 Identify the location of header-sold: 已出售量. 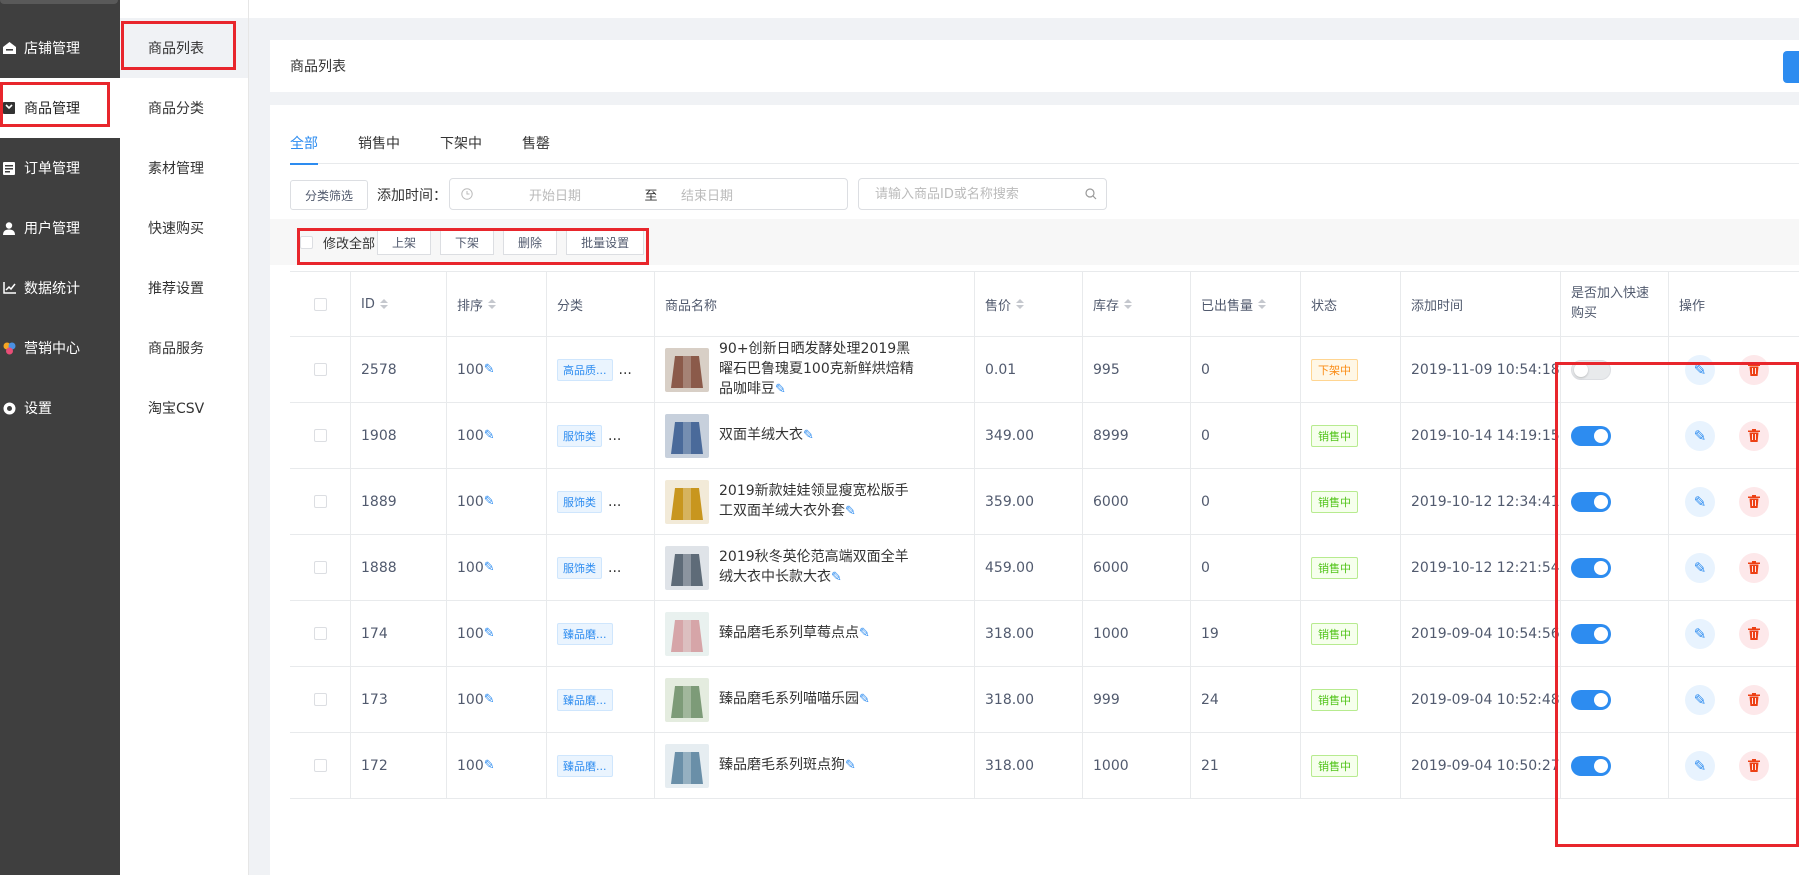
(1245, 304).